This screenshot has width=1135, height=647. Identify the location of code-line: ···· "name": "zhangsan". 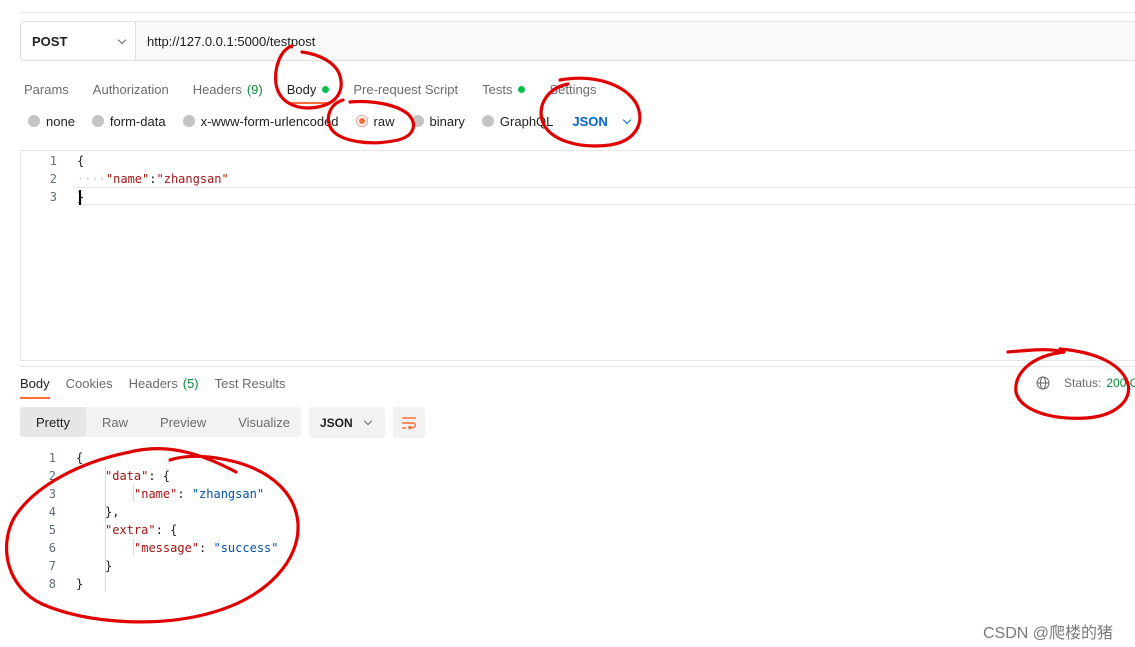
(153, 179).